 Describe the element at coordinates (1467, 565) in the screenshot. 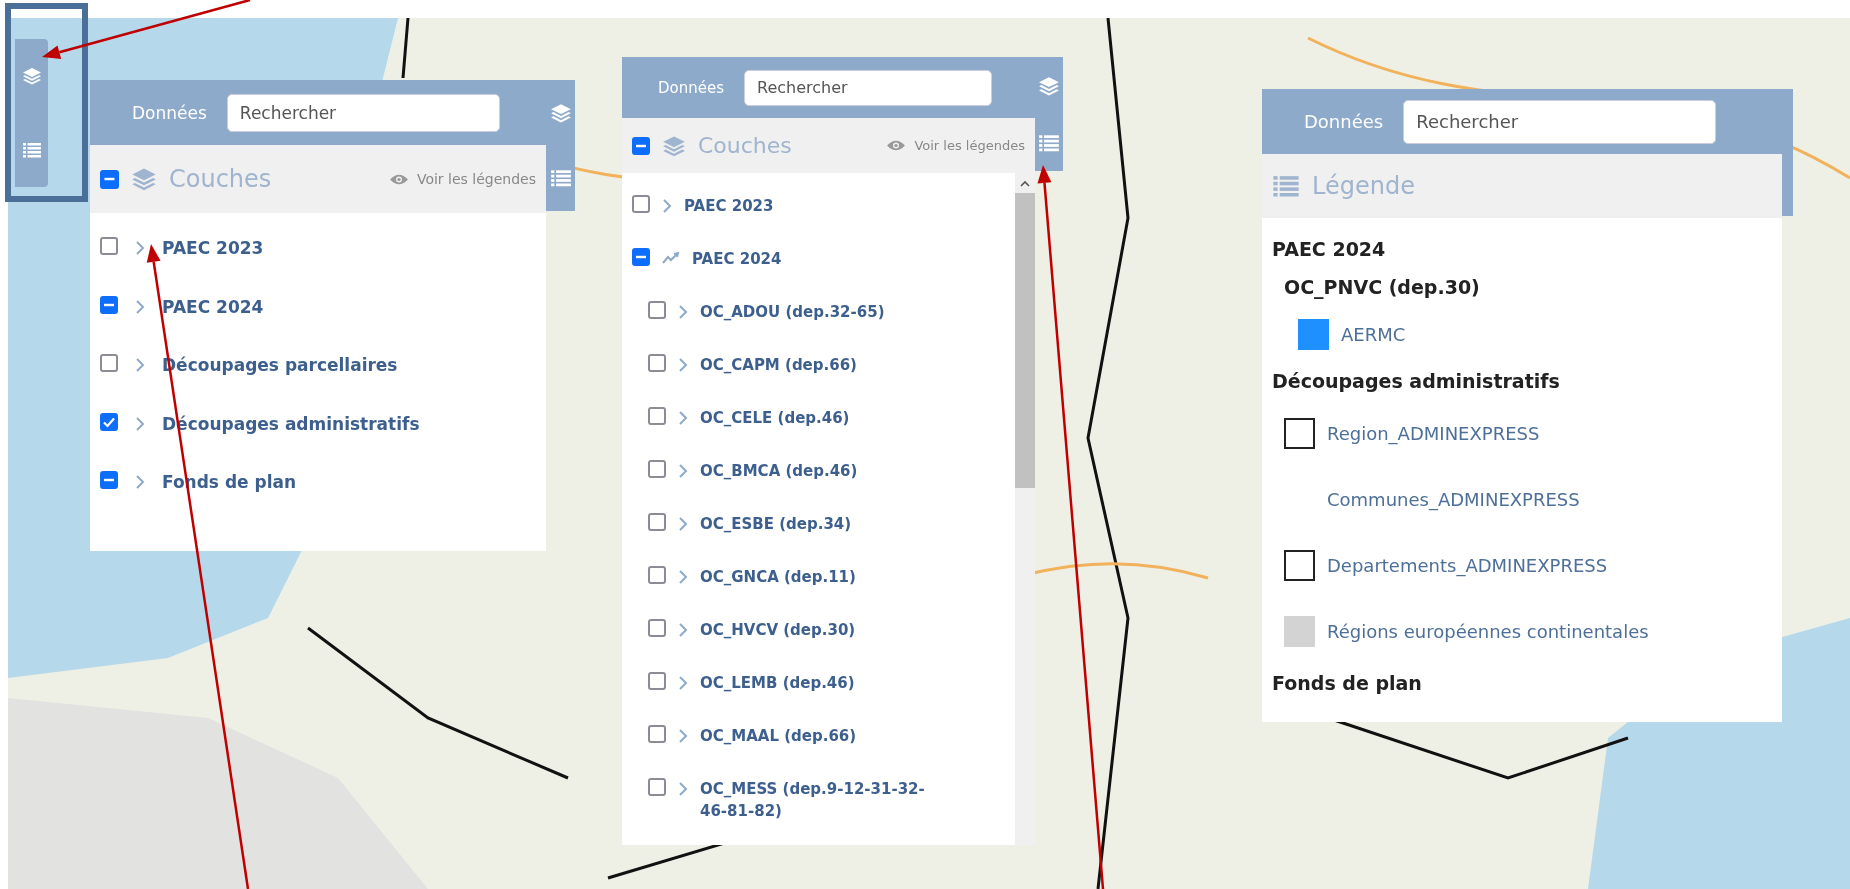

I see `legend-item-label: Departements_ADMINEXPRESS` at that location.